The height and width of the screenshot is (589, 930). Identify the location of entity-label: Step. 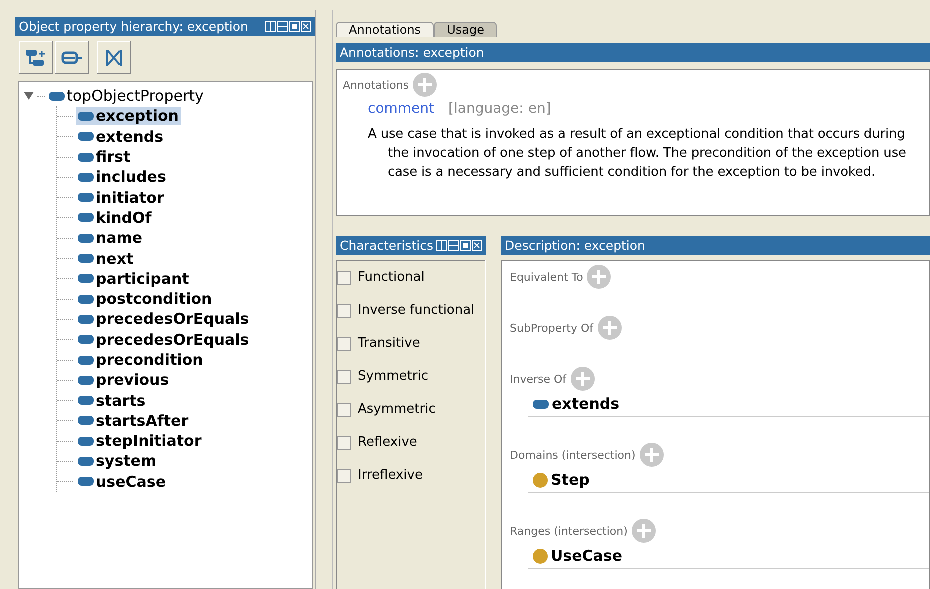
(570, 480).